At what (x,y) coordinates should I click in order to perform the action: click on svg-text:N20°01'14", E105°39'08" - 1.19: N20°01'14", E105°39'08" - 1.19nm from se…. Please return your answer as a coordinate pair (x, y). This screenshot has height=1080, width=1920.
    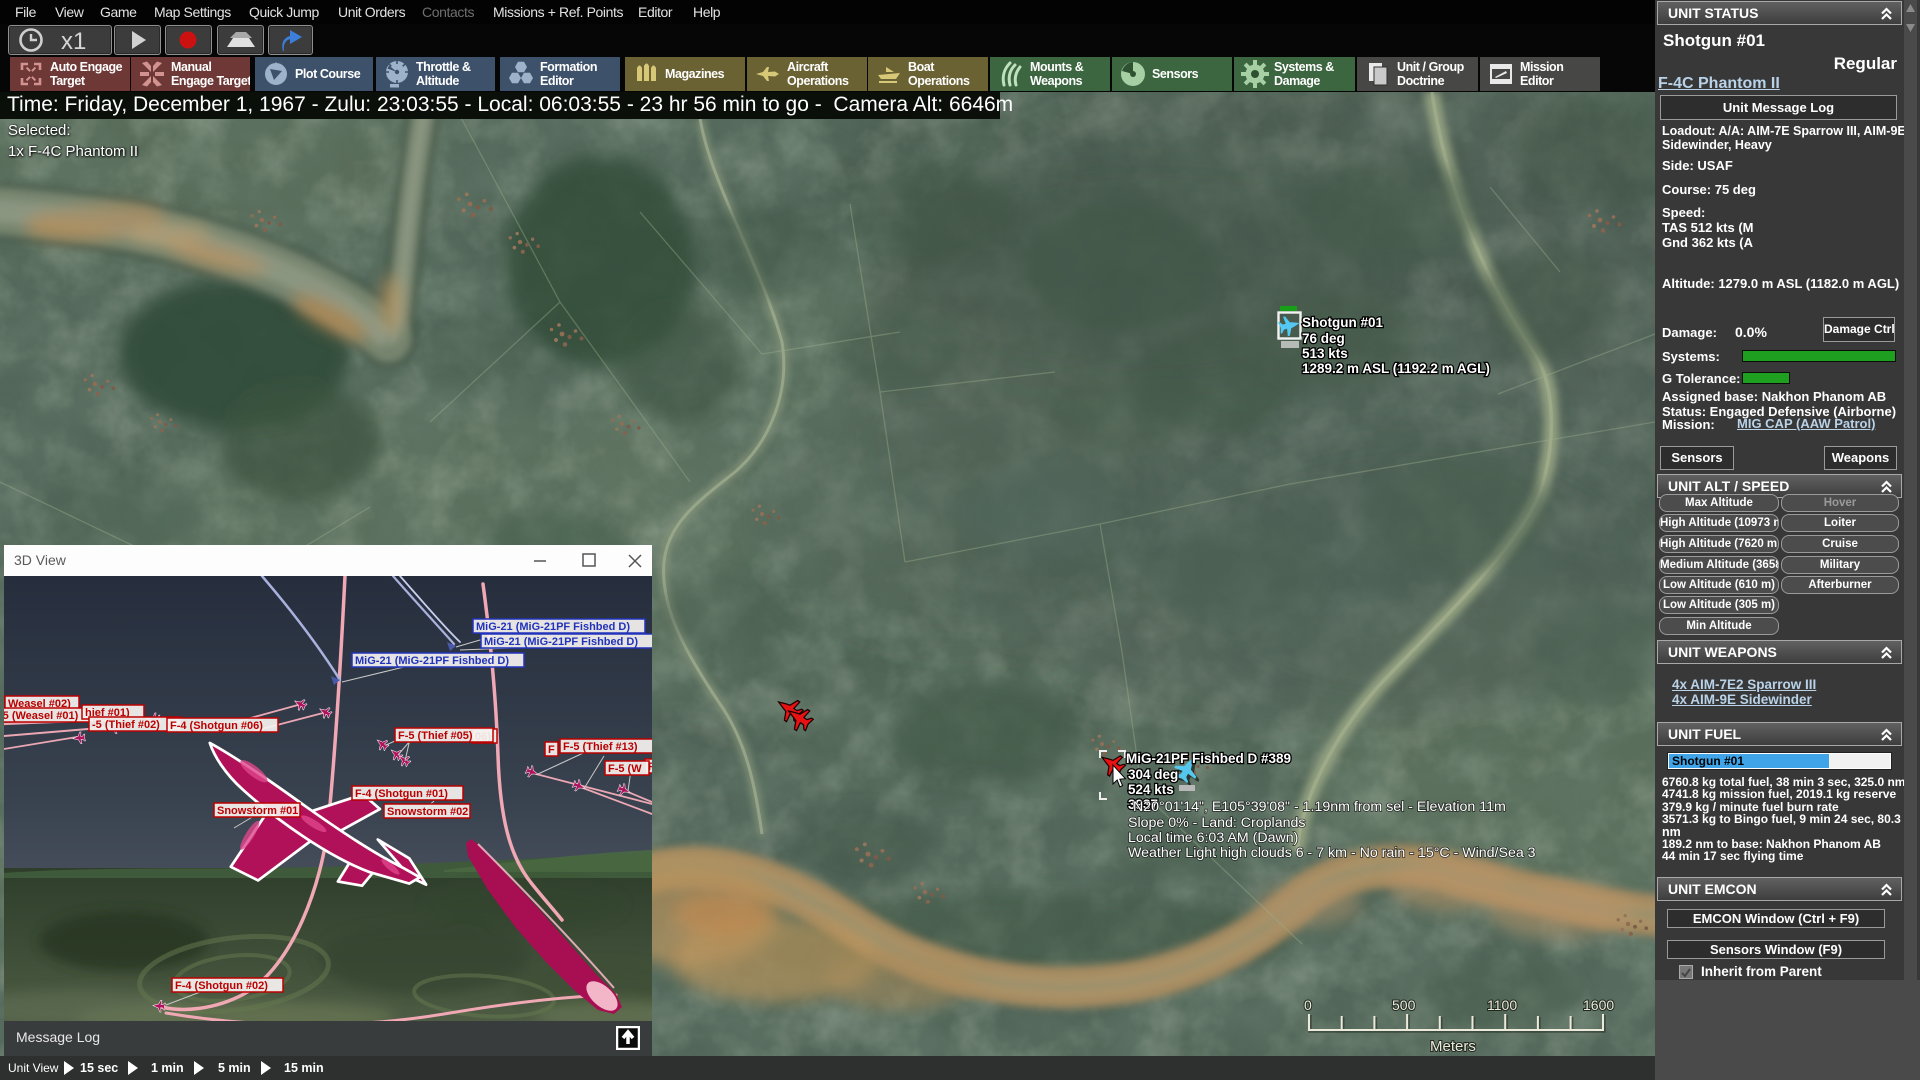
    Looking at the image, I should click on (1319, 807).